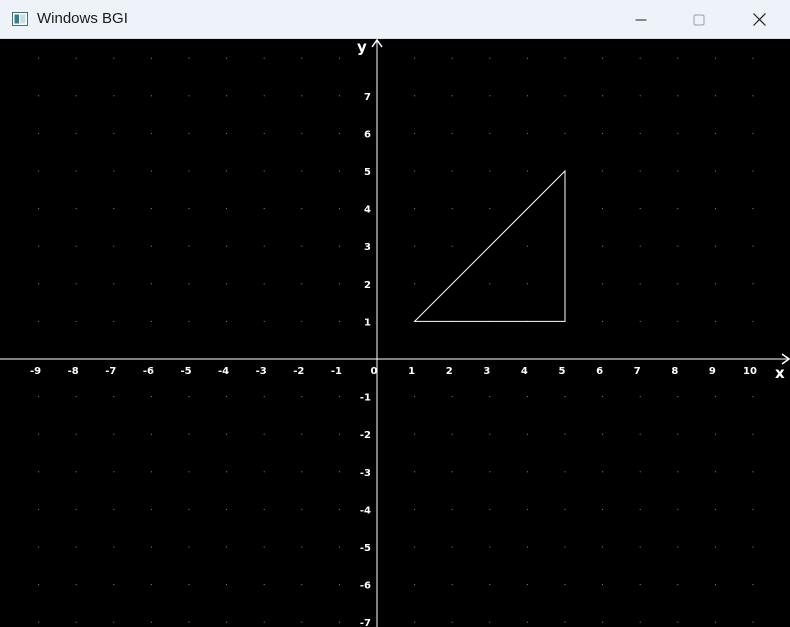 The height and width of the screenshot is (627, 790). Describe the element at coordinates (395, 19) in the screenshot. I see `title-bar: Windows BGI` at that location.